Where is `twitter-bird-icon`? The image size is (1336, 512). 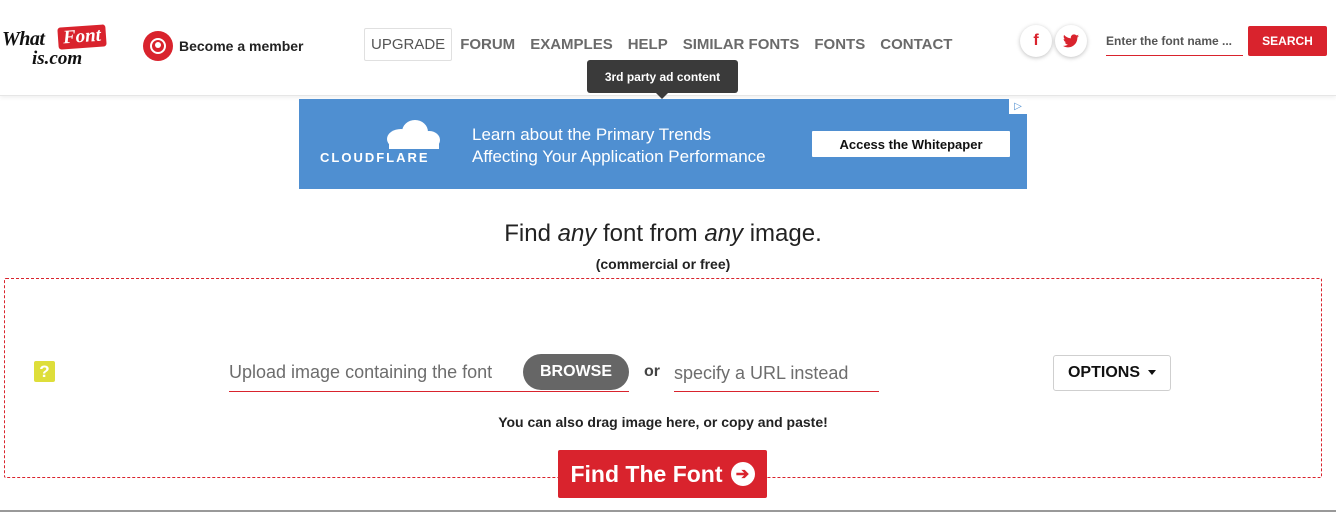 twitter-bird-icon is located at coordinates (1071, 41).